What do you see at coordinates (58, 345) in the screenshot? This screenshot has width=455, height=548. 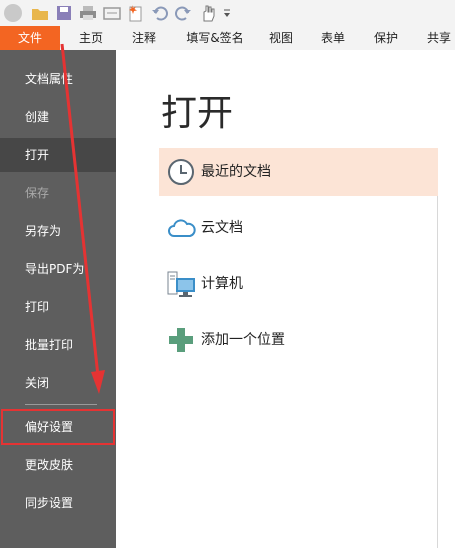 I see `menu-item-batch-print: 批量打印` at bounding box center [58, 345].